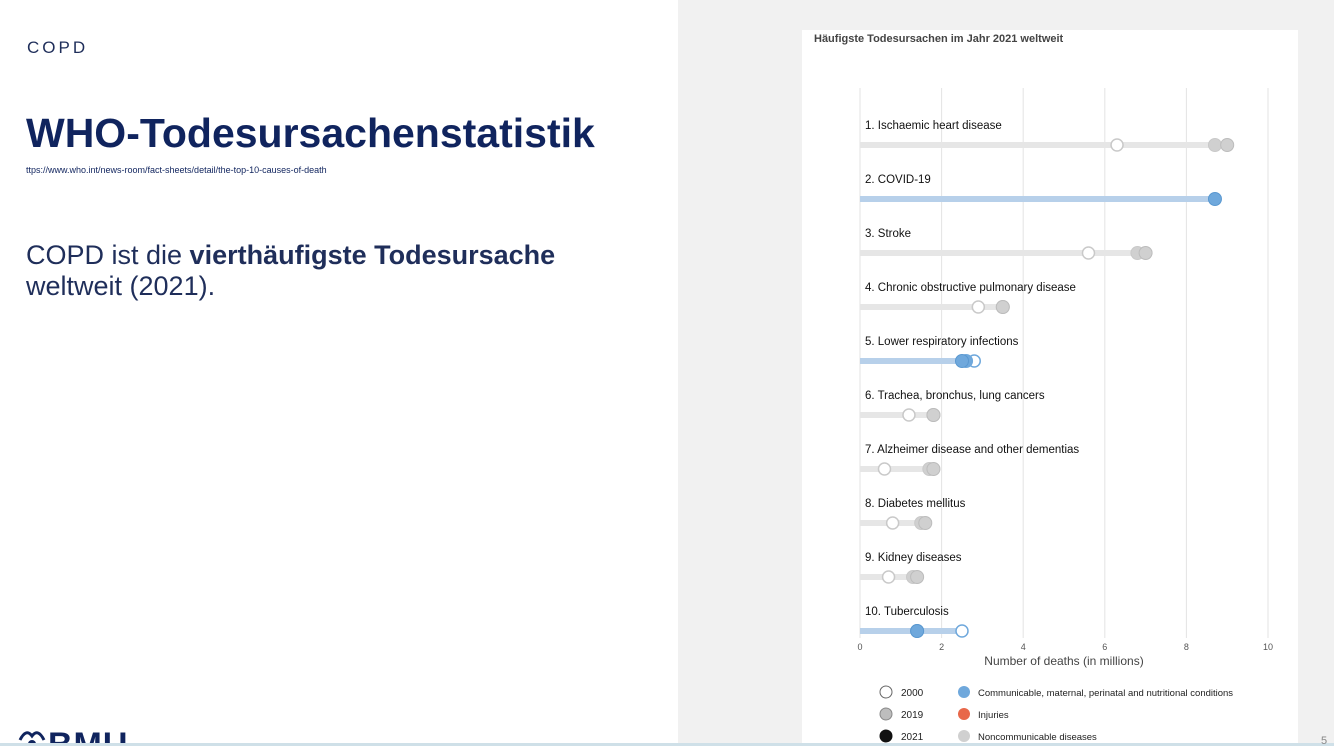 The height and width of the screenshot is (747, 1334). What do you see at coordinates (993, 715) in the screenshot?
I see `legend-group-label: Injuries` at bounding box center [993, 715].